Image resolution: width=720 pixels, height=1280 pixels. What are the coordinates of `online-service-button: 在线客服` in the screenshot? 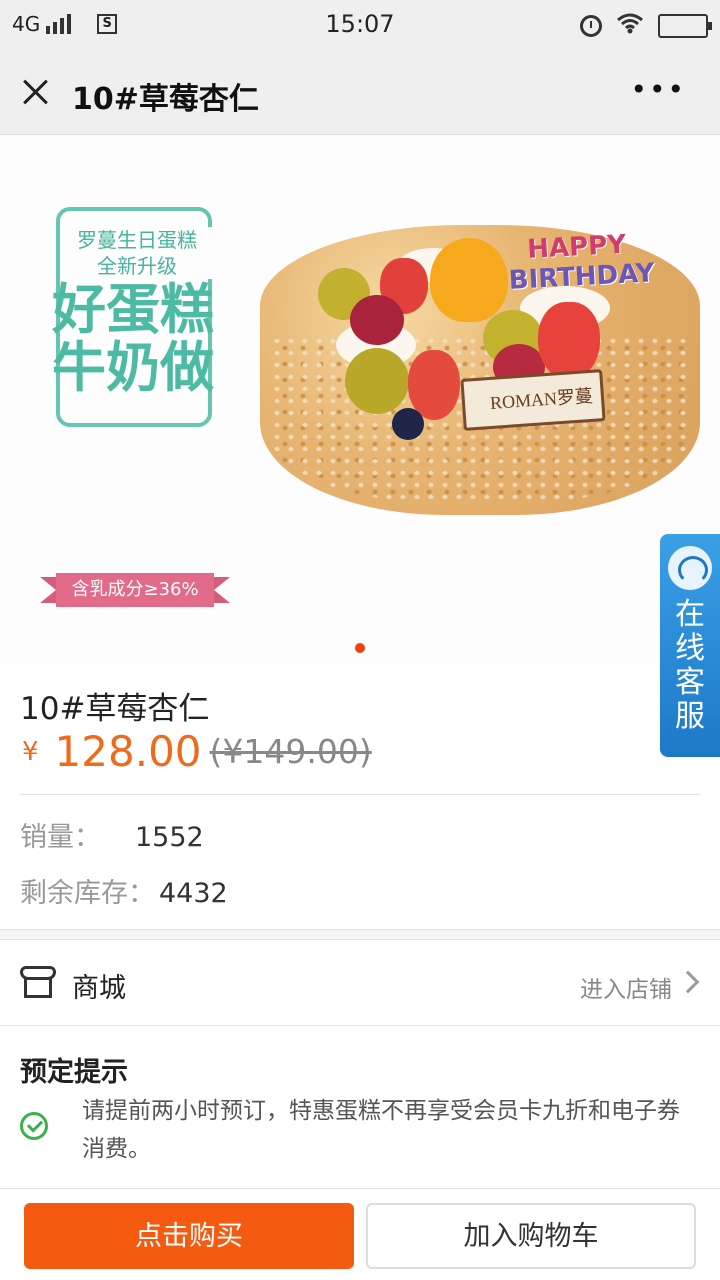 It's located at (690, 645).